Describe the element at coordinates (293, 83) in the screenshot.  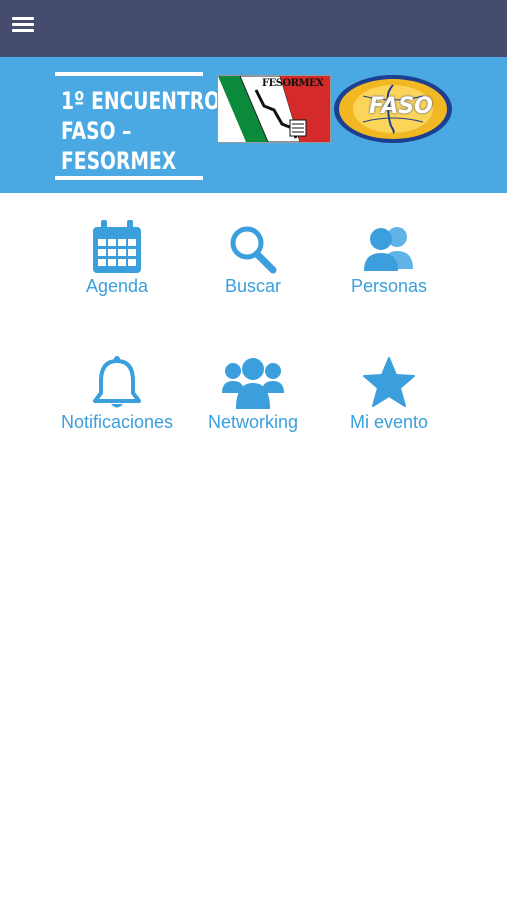
I see `fesormex-logo-text: FESORMEX` at that location.